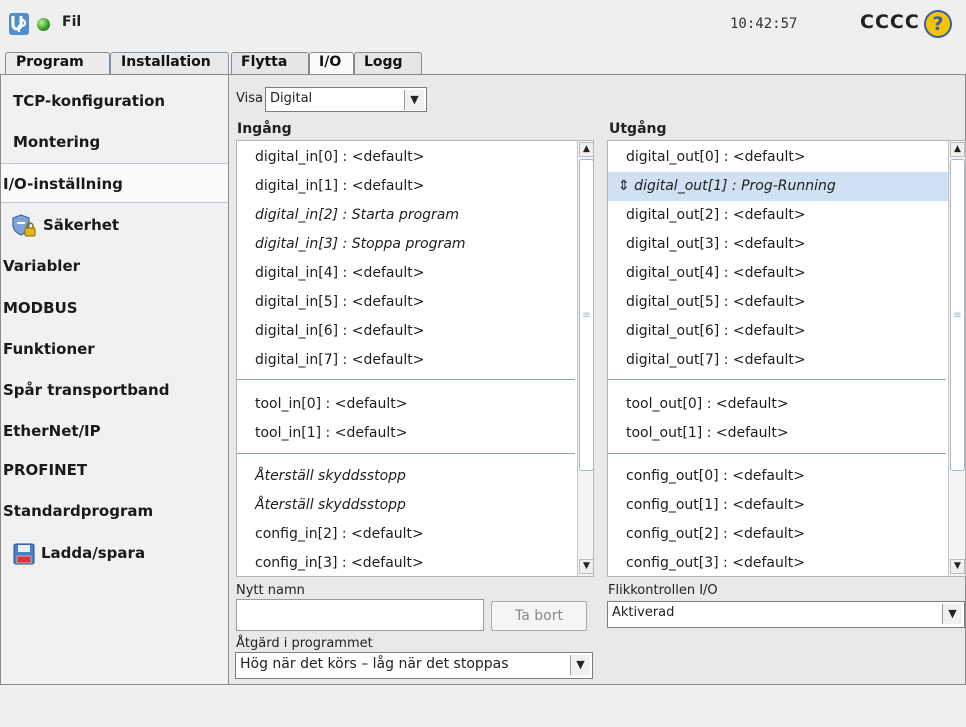  What do you see at coordinates (360, 615) in the screenshot?
I see `new-name-input` at bounding box center [360, 615].